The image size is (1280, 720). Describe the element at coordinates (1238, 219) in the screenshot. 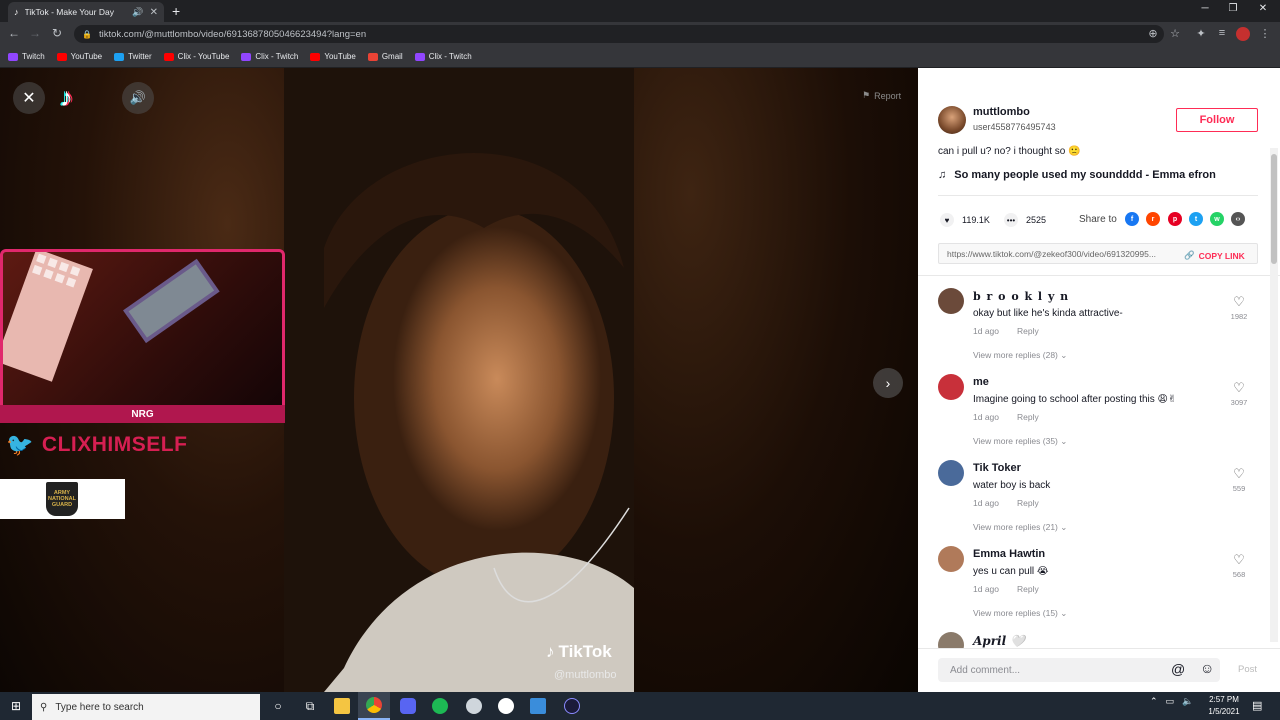

I see `embed-code-icon: ‹›` at that location.